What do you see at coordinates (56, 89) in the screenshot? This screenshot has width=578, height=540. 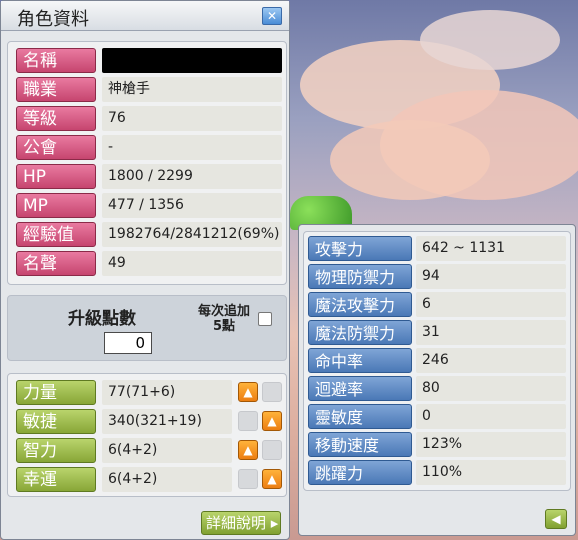 I see `profile-label: 職業` at bounding box center [56, 89].